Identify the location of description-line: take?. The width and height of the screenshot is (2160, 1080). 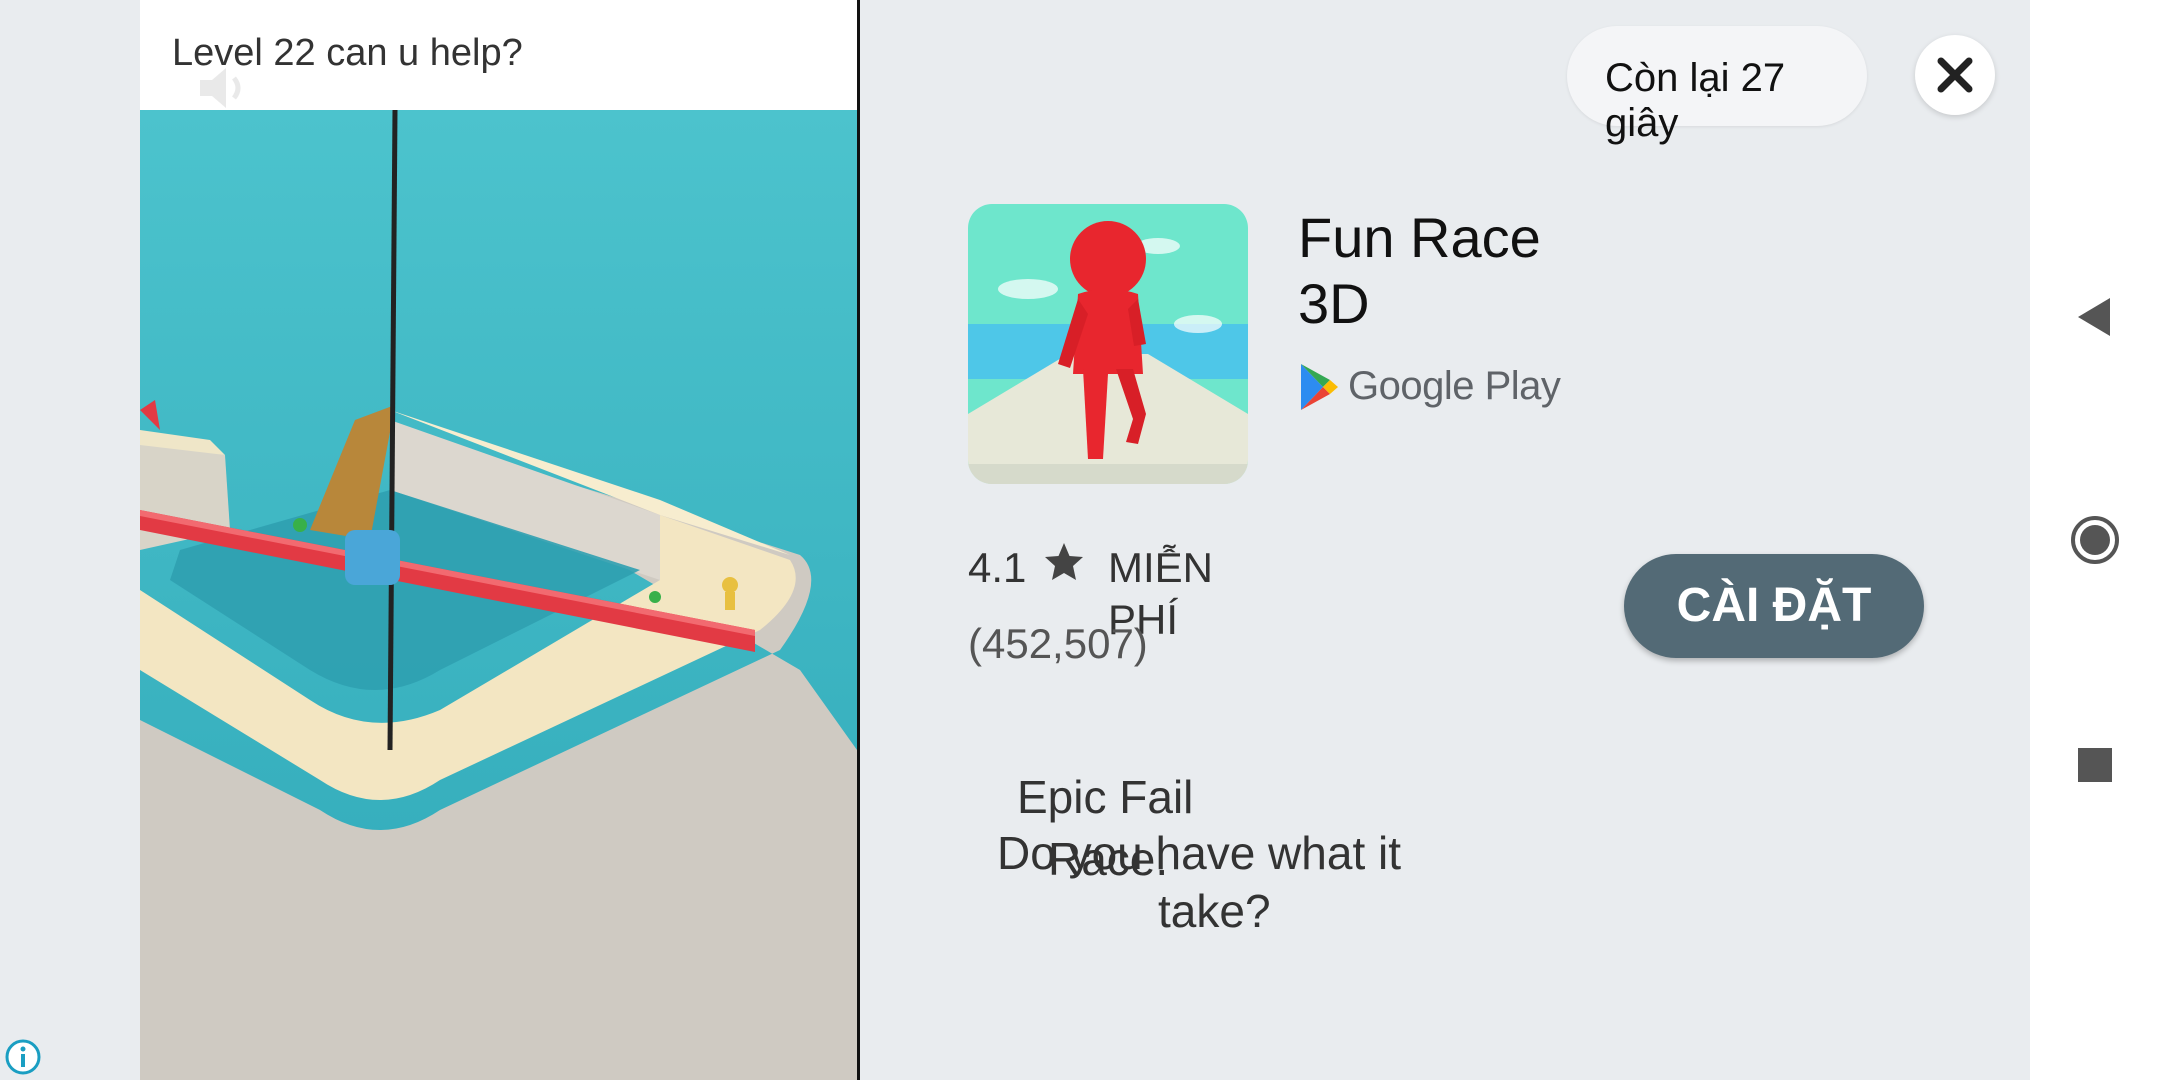
(1214, 911).